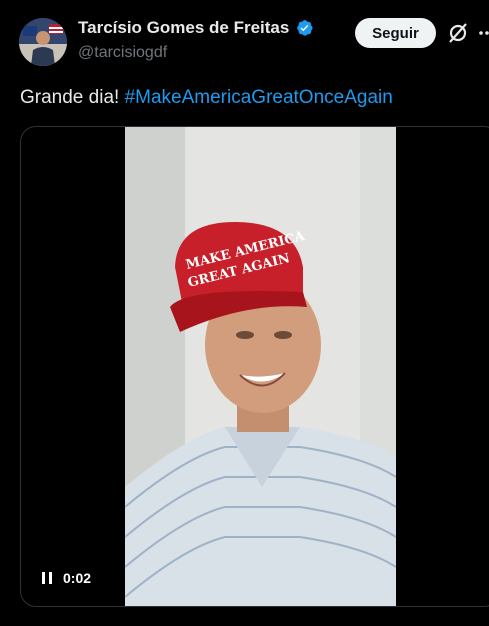  I want to click on pause-icon, so click(47, 578).